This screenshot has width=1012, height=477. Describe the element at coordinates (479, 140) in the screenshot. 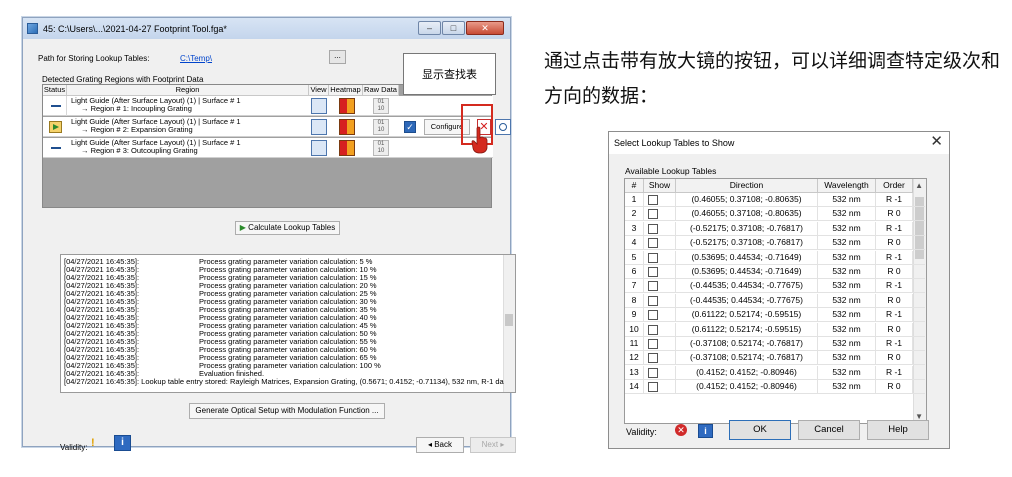

I see `hand-cursor-icon` at that location.